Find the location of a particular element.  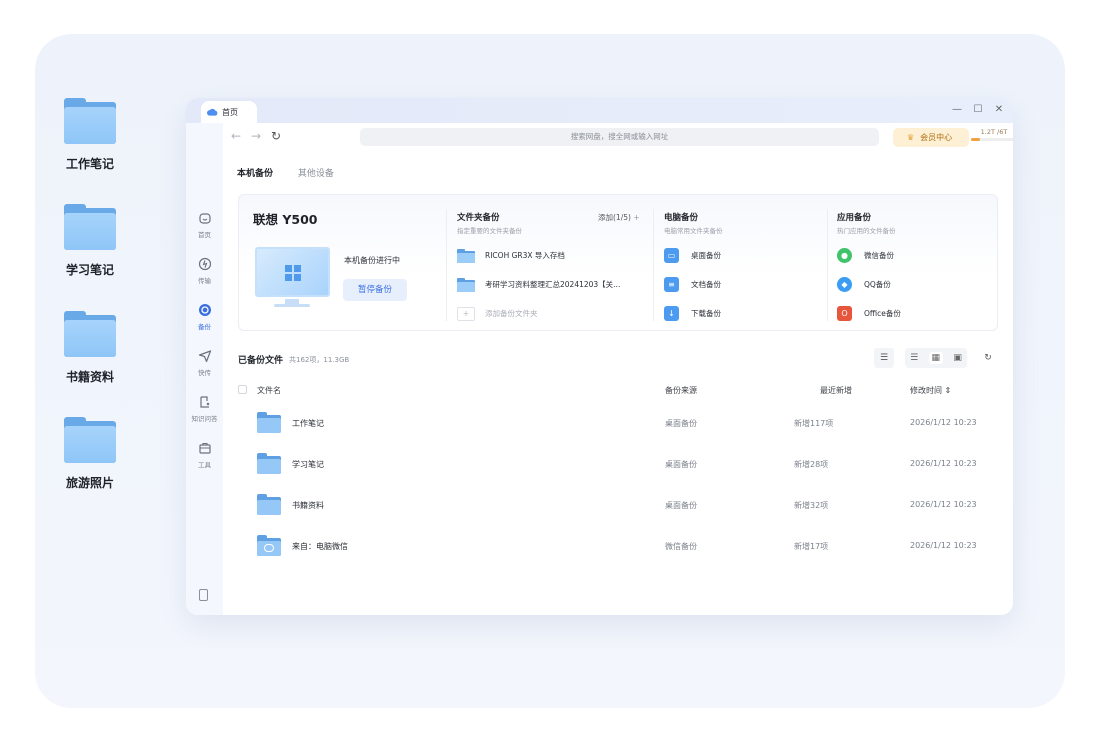

sidebar-item-label: 快传 is located at coordinates (204, 373).